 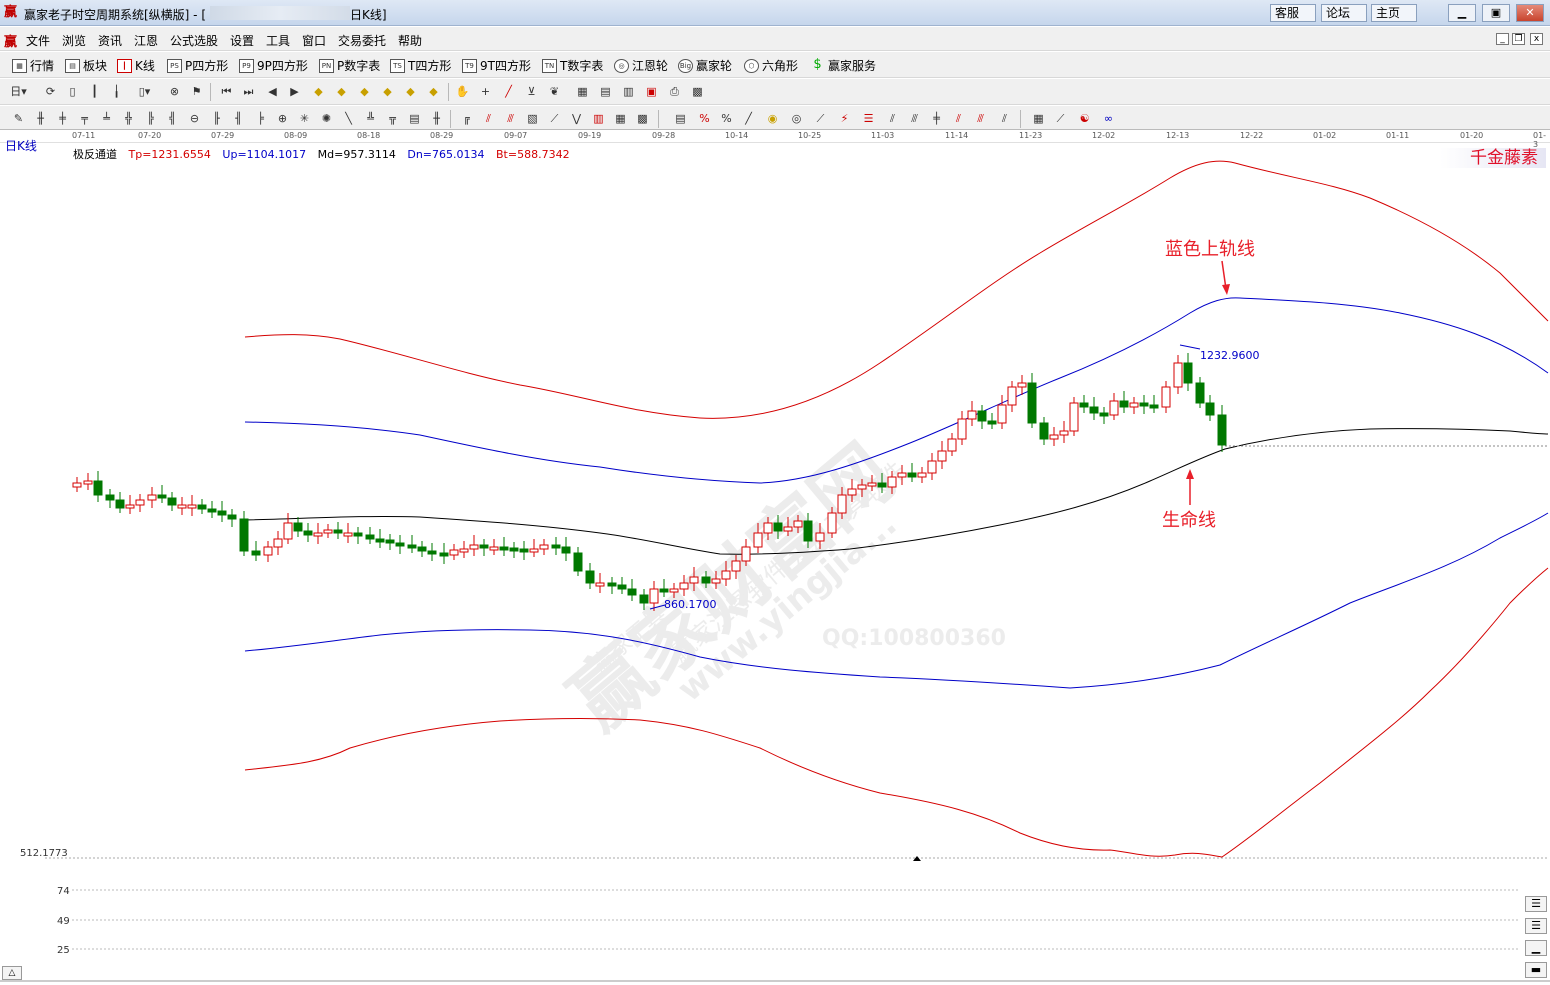 I want to click on sector-button: ▤ 板块, so click(x=86, y=65).